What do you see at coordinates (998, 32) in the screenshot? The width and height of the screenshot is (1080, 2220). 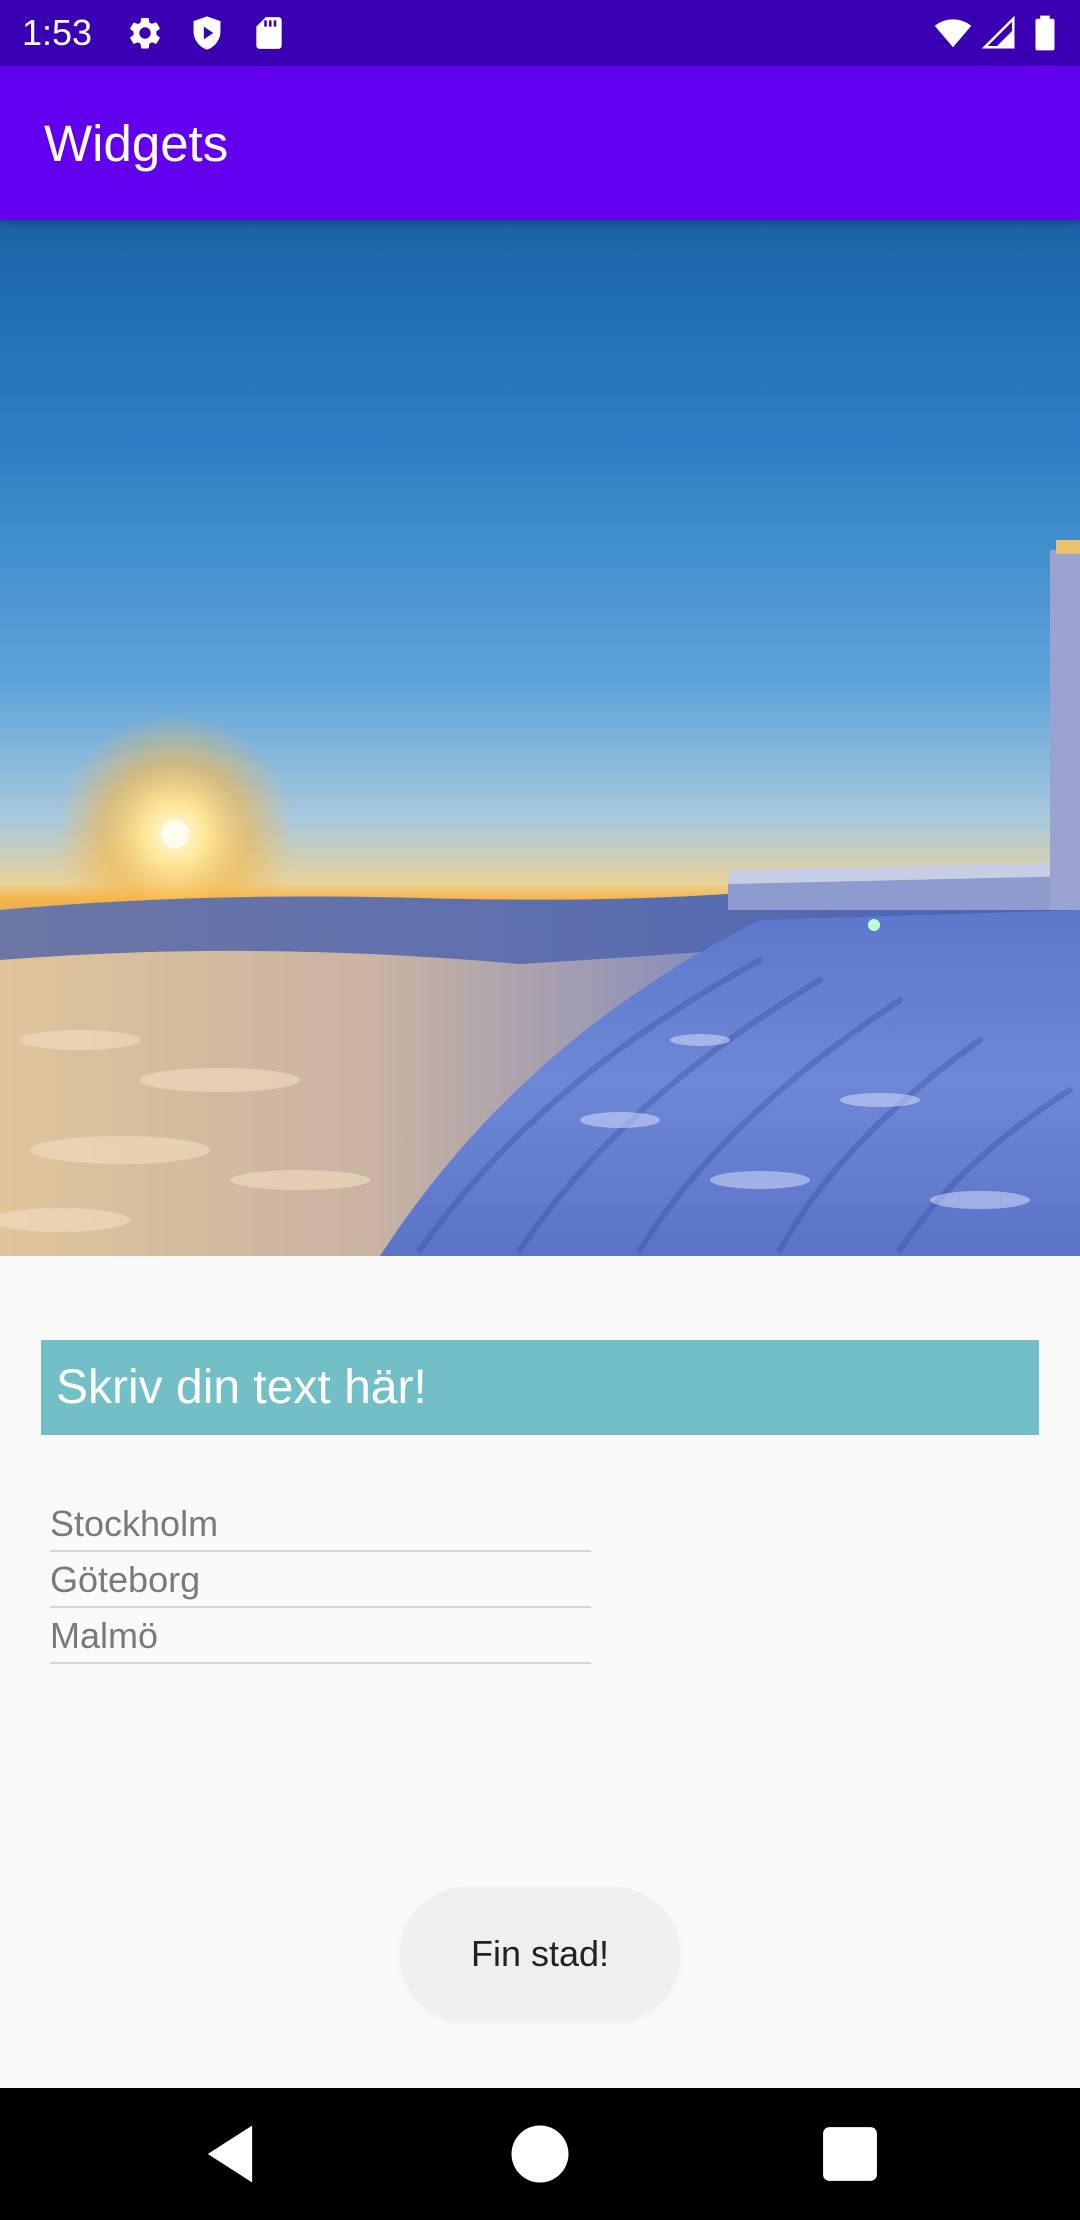 I see `cellular-signal-icon` at bounding box center [998, 32].